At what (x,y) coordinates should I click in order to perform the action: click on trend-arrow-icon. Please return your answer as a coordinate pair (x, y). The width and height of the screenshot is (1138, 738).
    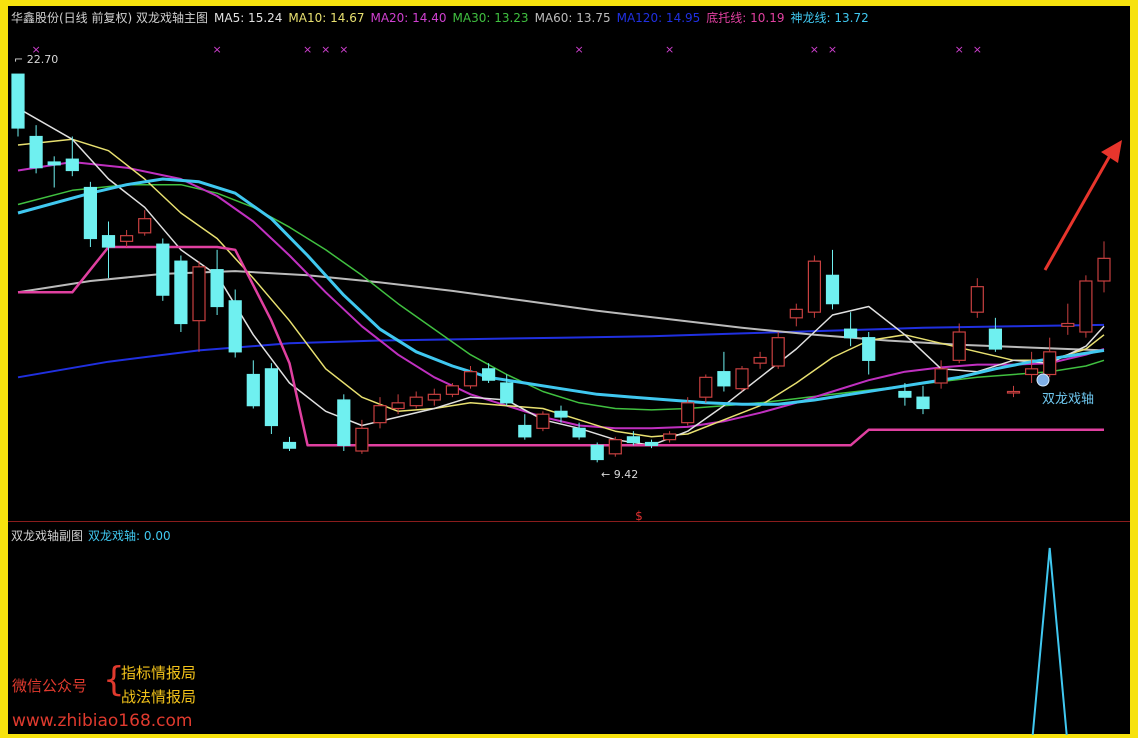
    Looking at the image, I should click on (1078, 211).